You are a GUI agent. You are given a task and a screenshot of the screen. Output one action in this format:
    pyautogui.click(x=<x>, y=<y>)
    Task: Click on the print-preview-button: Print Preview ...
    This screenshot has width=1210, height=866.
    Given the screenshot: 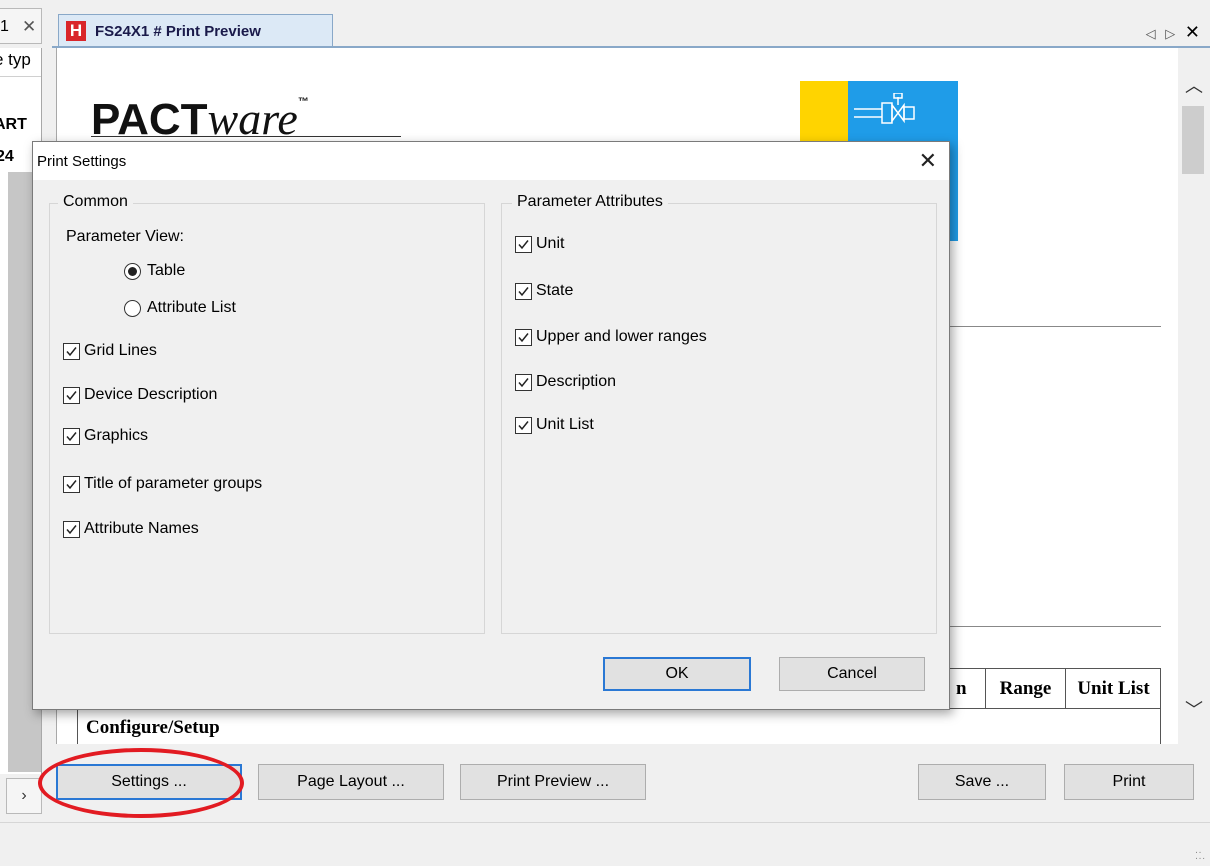 What is the action you would take?
    pyautogui.click(x=553, y=782)
    